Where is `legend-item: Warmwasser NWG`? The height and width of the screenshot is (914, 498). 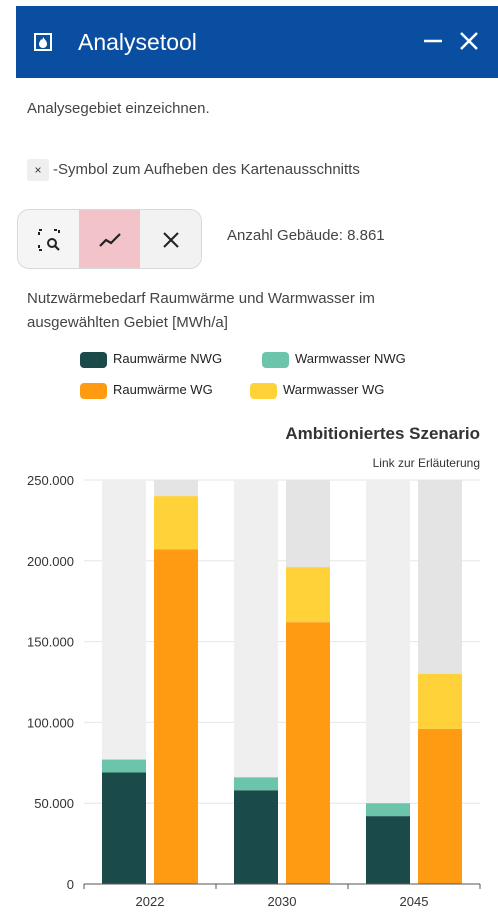 legend-item: Warmwasser NWG is located at coordinates (334, 359).